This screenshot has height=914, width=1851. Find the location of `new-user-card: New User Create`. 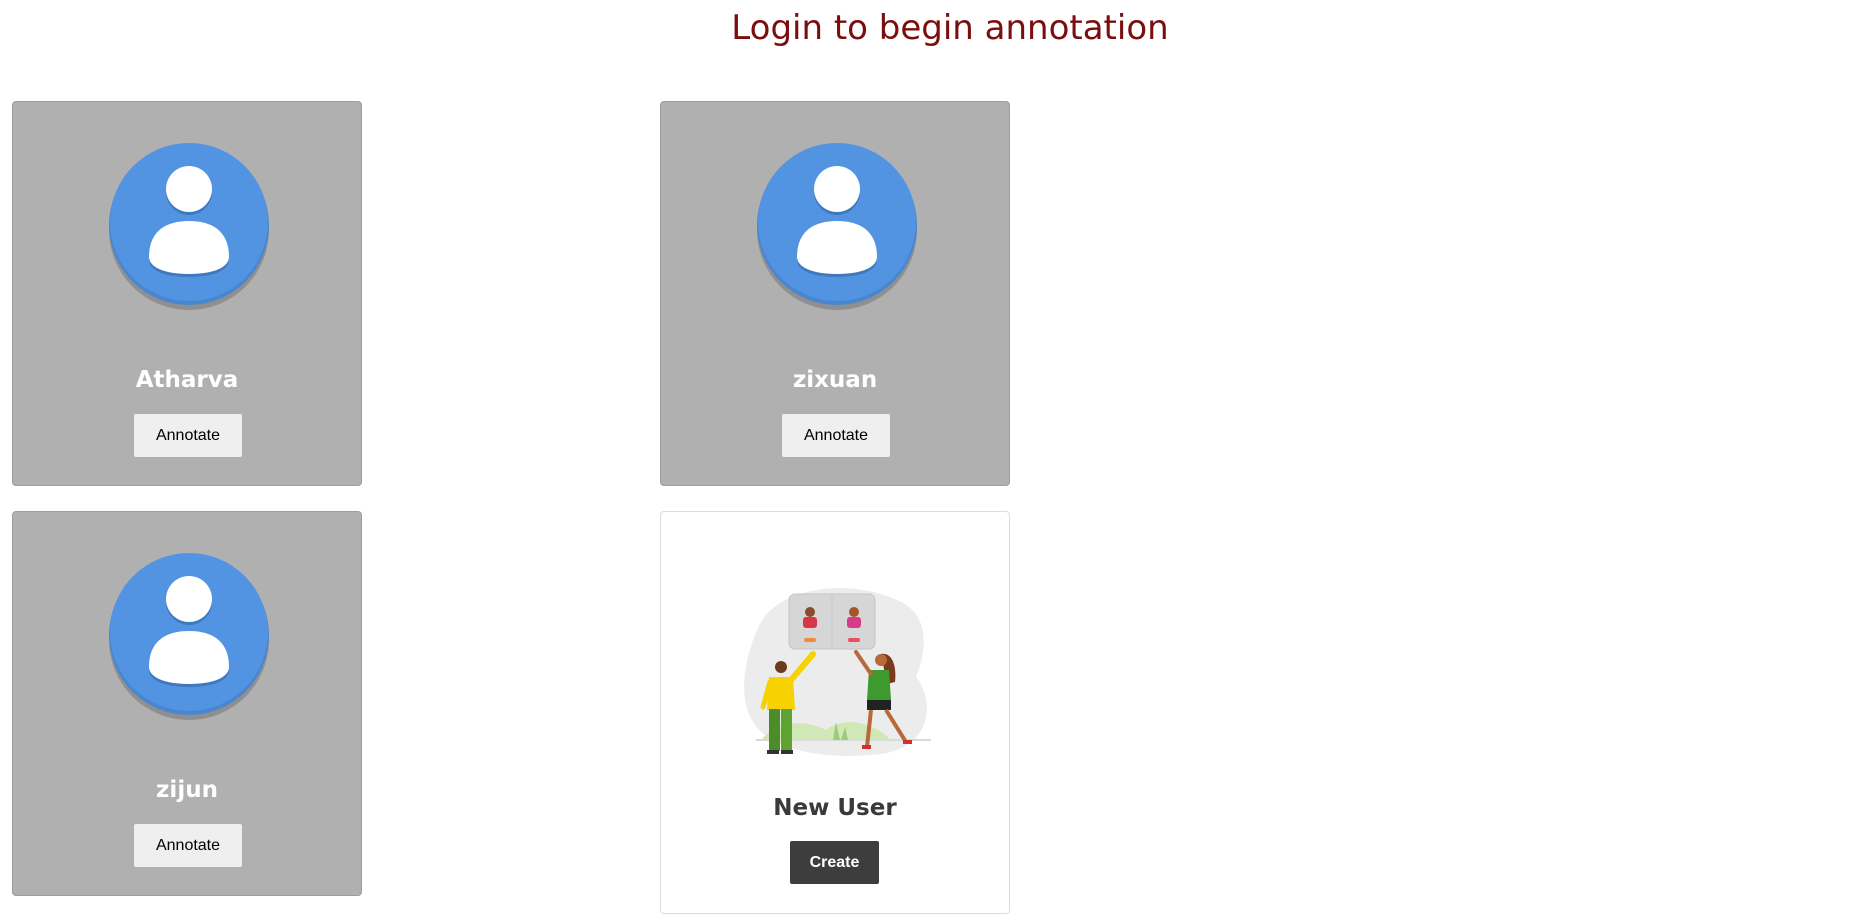

new-user-card: New User Create is located at coordinates (835, 712).